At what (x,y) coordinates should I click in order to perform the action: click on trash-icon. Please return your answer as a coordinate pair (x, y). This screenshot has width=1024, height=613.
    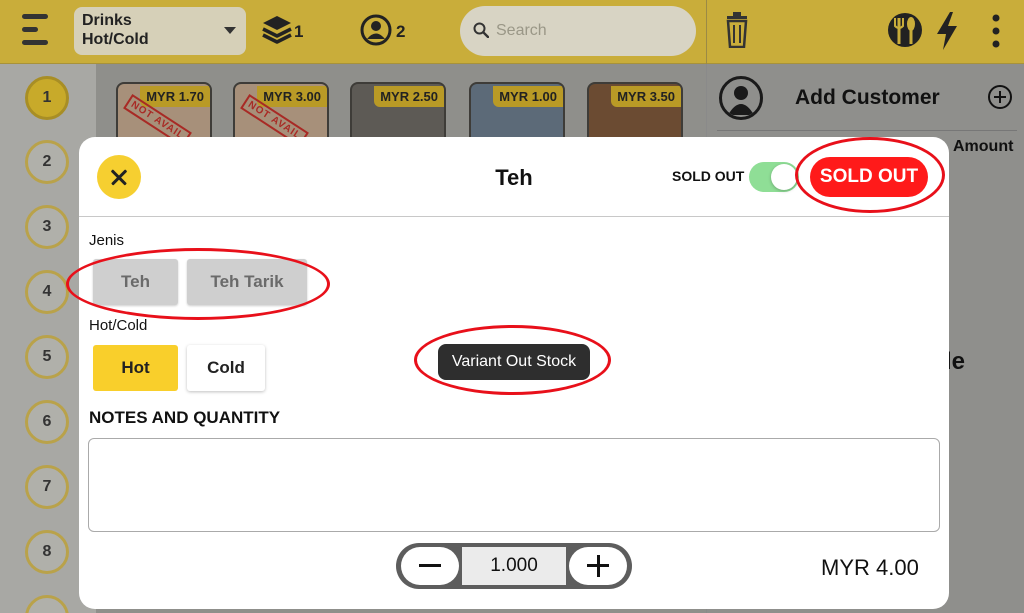
    Looking at the image, I should click on (737, 30).